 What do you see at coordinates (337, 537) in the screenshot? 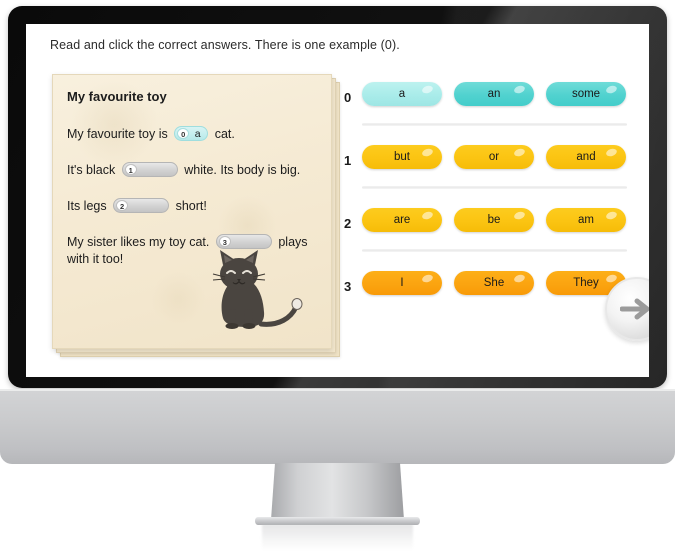
I see `monitor-stand-reflection` at bounding box center [337, 537].